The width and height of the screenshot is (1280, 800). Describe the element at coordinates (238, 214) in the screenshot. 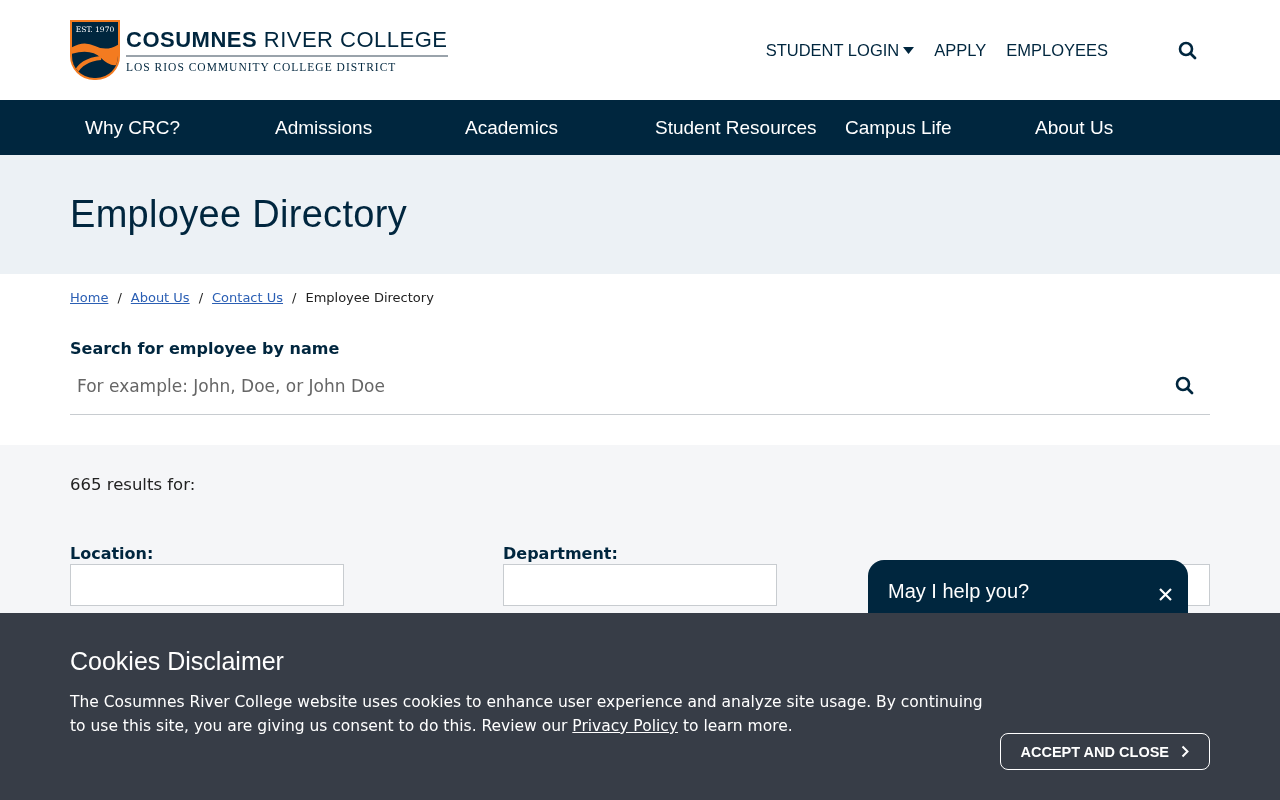

I see `page-title: Employee Directory` at that location.